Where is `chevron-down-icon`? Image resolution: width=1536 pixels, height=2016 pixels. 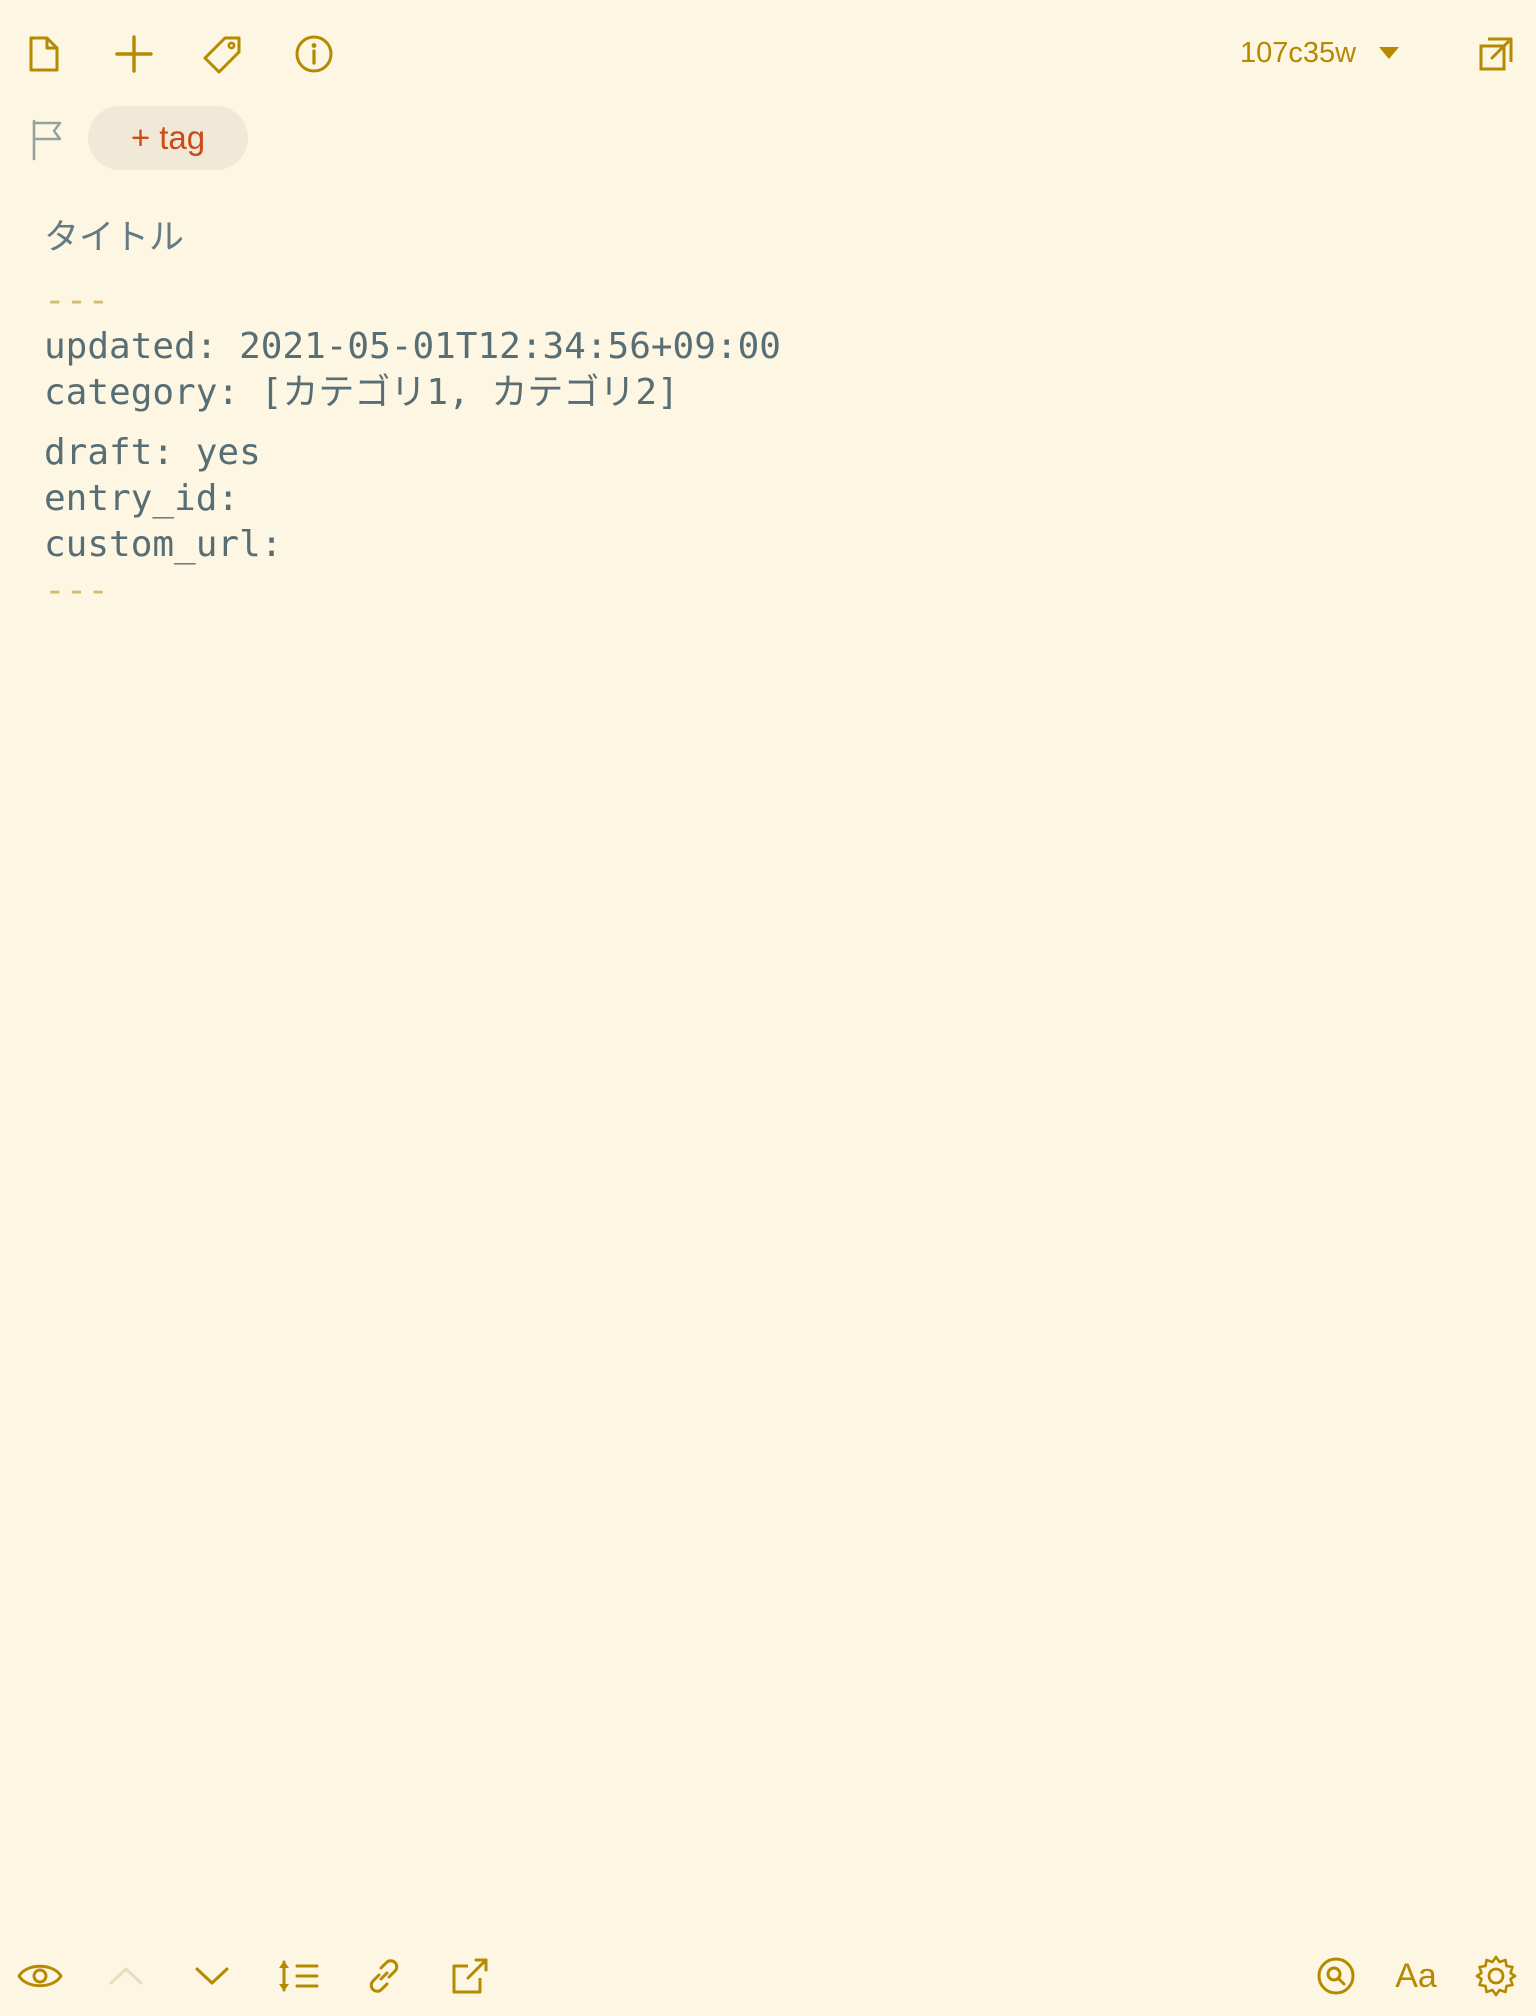
chevron-down-icon is located at coordinates (212, 1976).